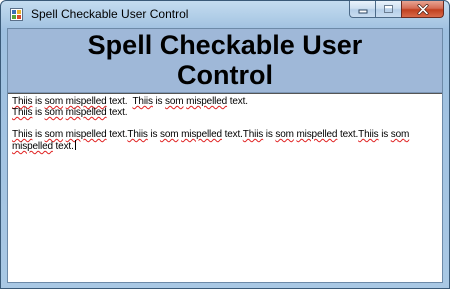 The image size is (450, 289). I want to click on maximize-icon, so click(388, 9).